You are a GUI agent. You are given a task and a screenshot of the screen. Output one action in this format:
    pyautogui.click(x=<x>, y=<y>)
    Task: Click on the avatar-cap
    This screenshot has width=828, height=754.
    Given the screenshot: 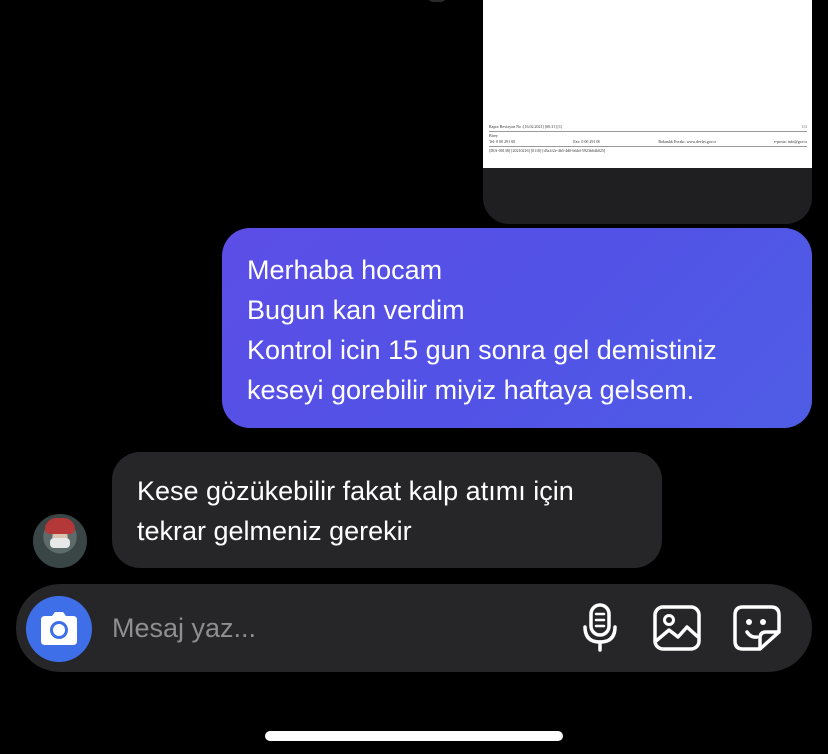 What is the action you would take?
    pyautogui.click(x=60, y=526)
    